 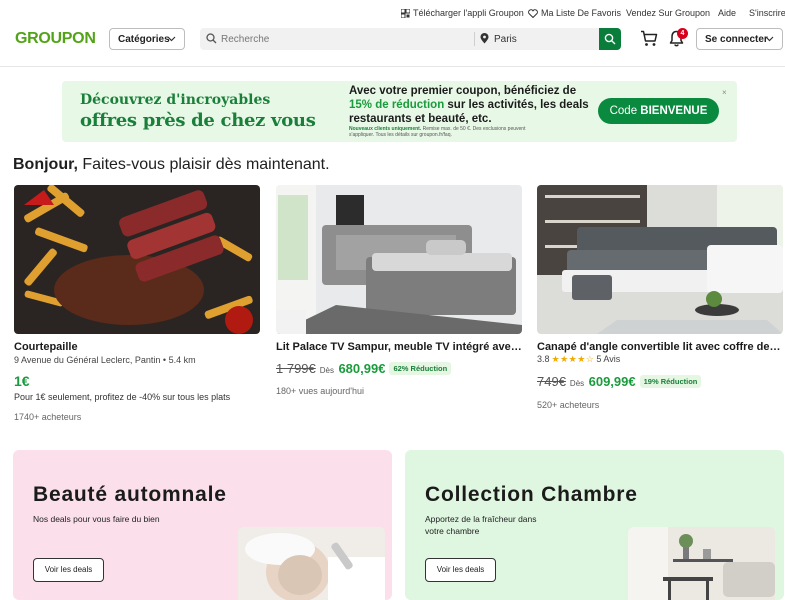 I want to click on favorites-link: Ma Liste De Favoris, so click(x=574, y=13).